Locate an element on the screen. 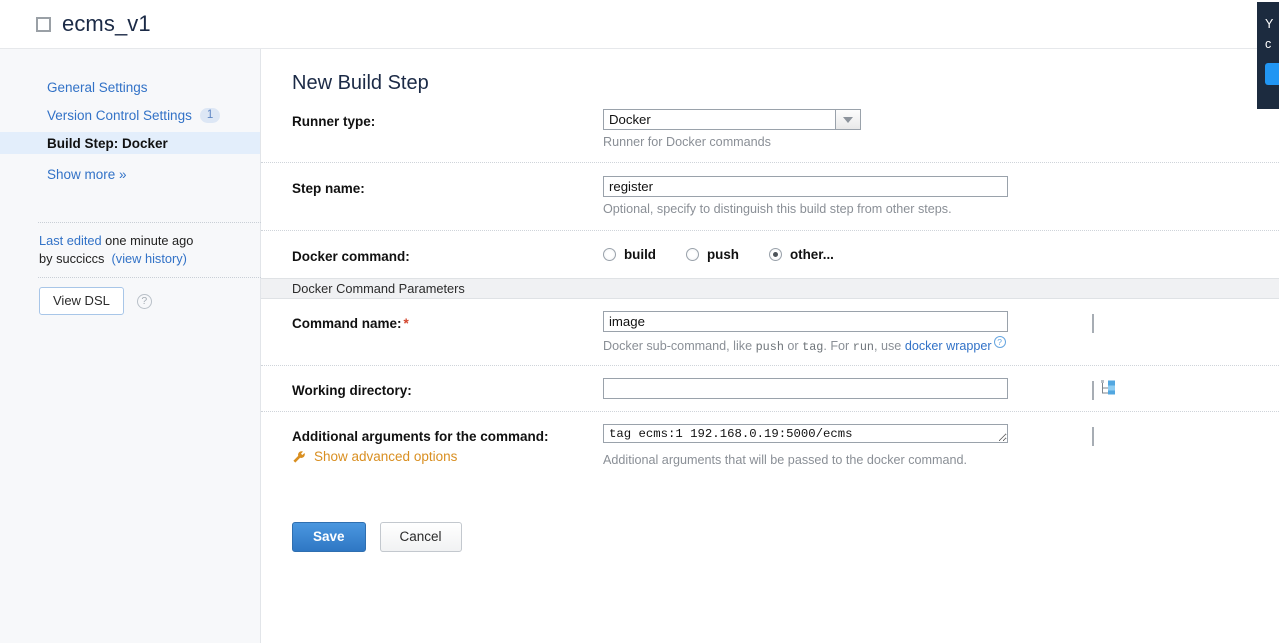 Image resolution: width=1279 pixels, height=643 pixels. sidebar-item-show-more: Show more » is located at coordinates (130, 174).